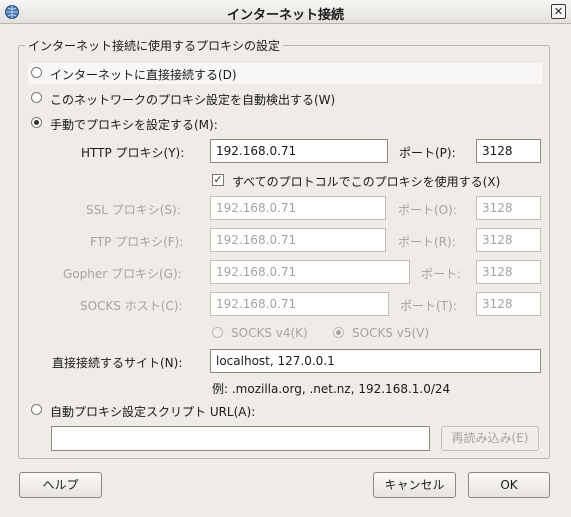 The width and height of the screenshot is (571, 517). I want to click on auto-config-label: 自動プロキシ設定スクリプト URL(A):, so click(152, 411).